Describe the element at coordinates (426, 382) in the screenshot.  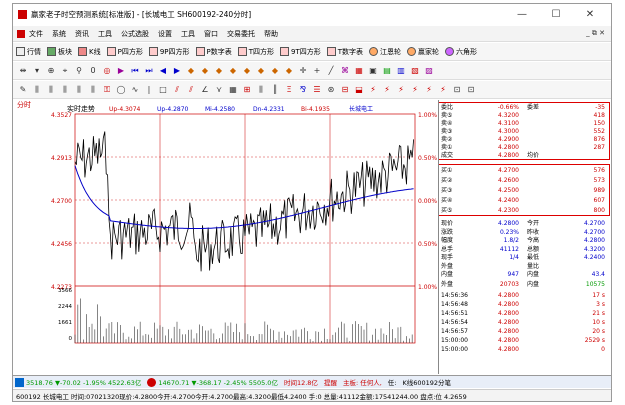
I see `kline-tick-tab: K线600192分笔` at that location.